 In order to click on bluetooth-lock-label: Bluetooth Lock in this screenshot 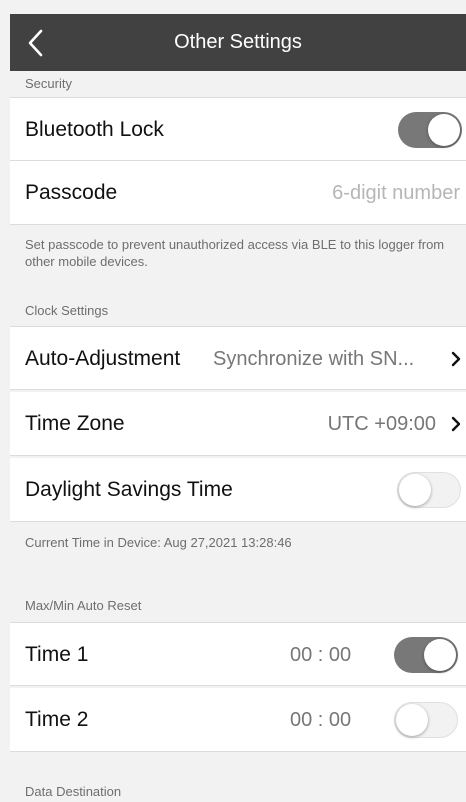, I will do `click(94, 129)`.